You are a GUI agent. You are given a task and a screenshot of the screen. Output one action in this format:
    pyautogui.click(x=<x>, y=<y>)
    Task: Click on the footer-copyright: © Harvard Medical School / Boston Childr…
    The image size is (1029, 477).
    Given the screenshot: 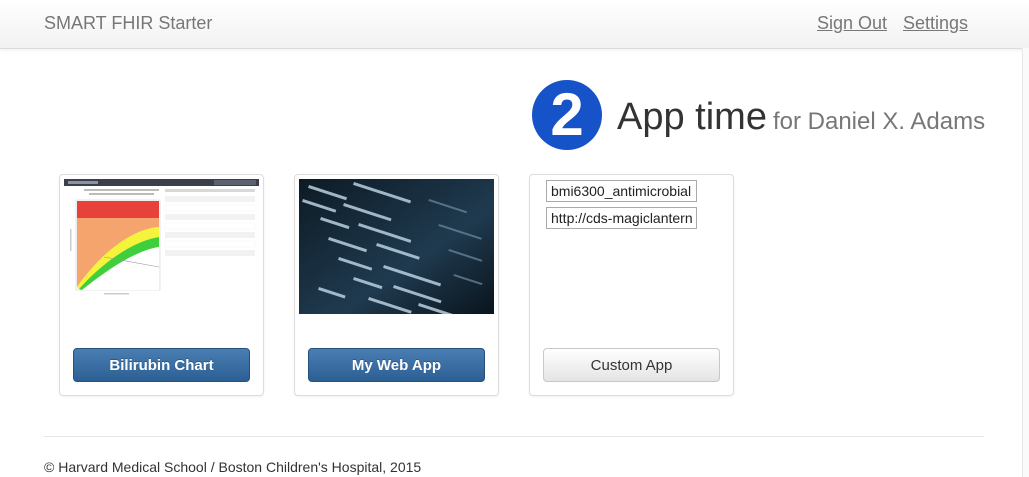 What is the action you would take?
    pyautogui.click(x=233, y=467)
    